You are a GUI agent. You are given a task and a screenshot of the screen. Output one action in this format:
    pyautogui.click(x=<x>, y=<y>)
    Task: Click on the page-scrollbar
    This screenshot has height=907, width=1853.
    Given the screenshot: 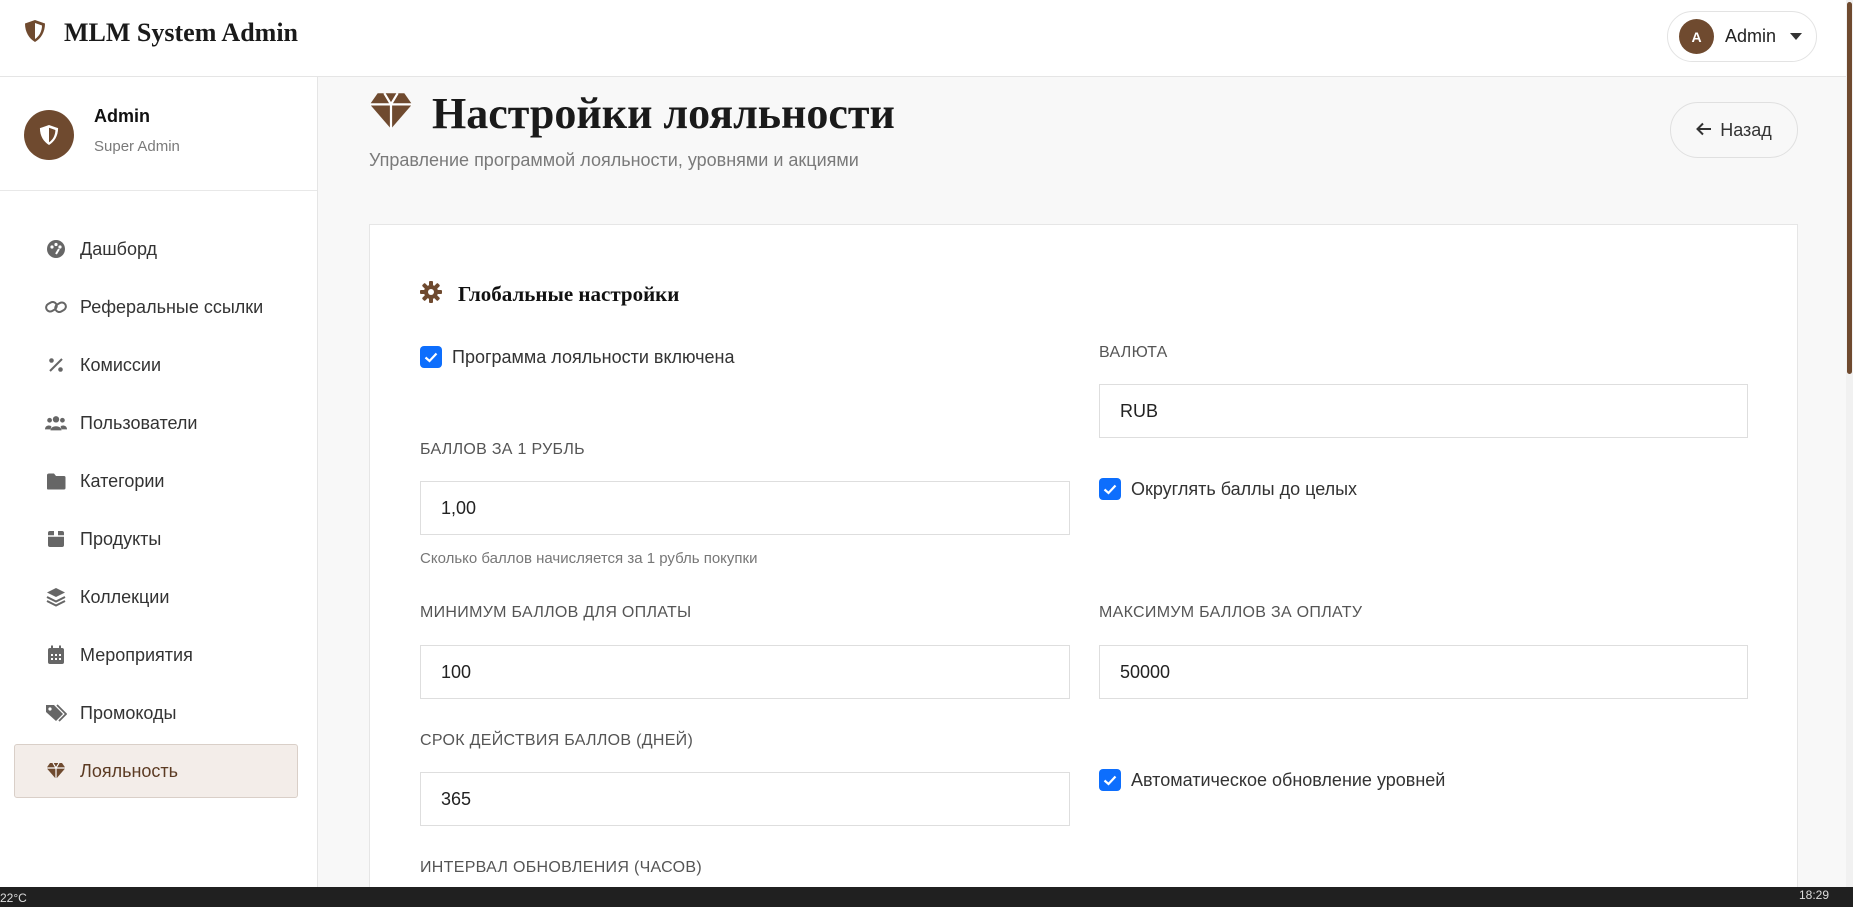 What is the action you would take?
    pyautogui.click(x=1849, y=443)
    